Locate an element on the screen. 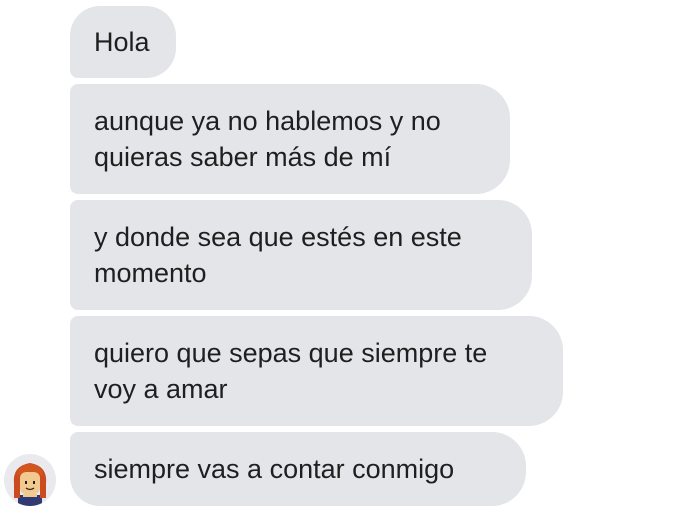 The width and height of the screenshot is (678, 516). message-bubble: y donde sea que estés en este momento is located at coordinates (301, 255).